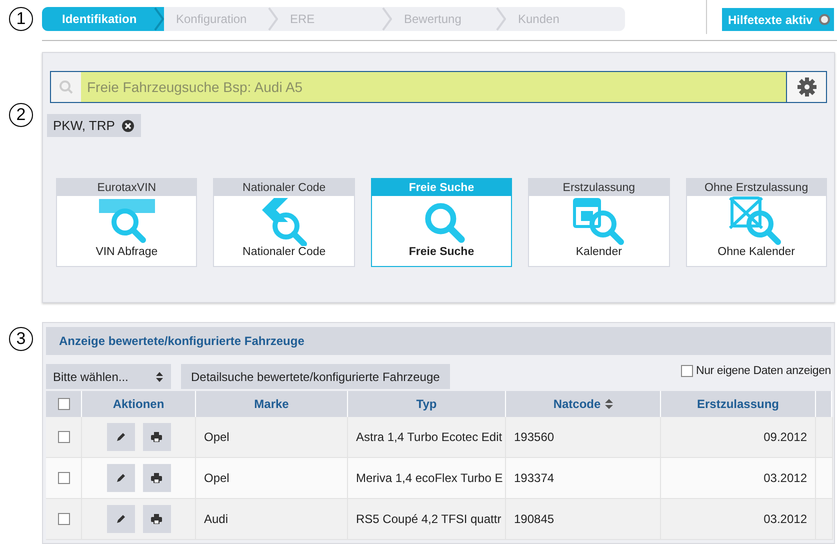 The width and height of the screenshot is (837, 544). Describe the element at coordinates (21, 115) in the screenshot. I see `step-number: 2` at that location.